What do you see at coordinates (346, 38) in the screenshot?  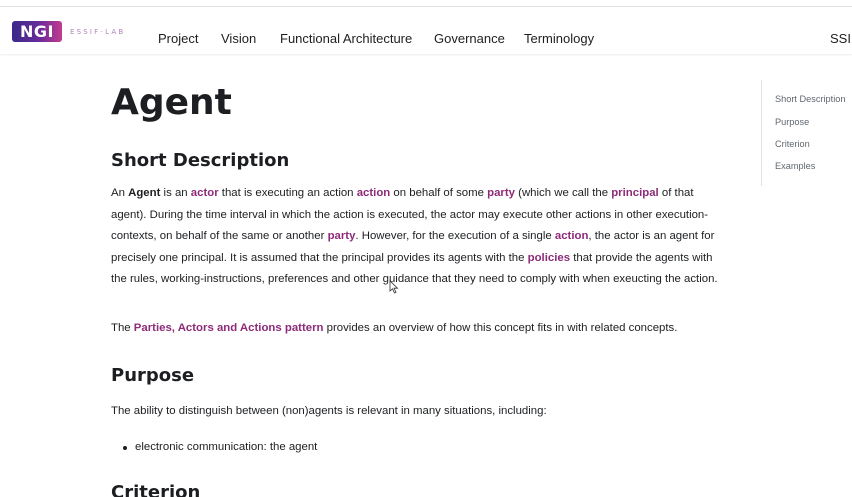 I see `nav-item-functional-architecture: Functional Architecture` at bounding box center [346, 38].